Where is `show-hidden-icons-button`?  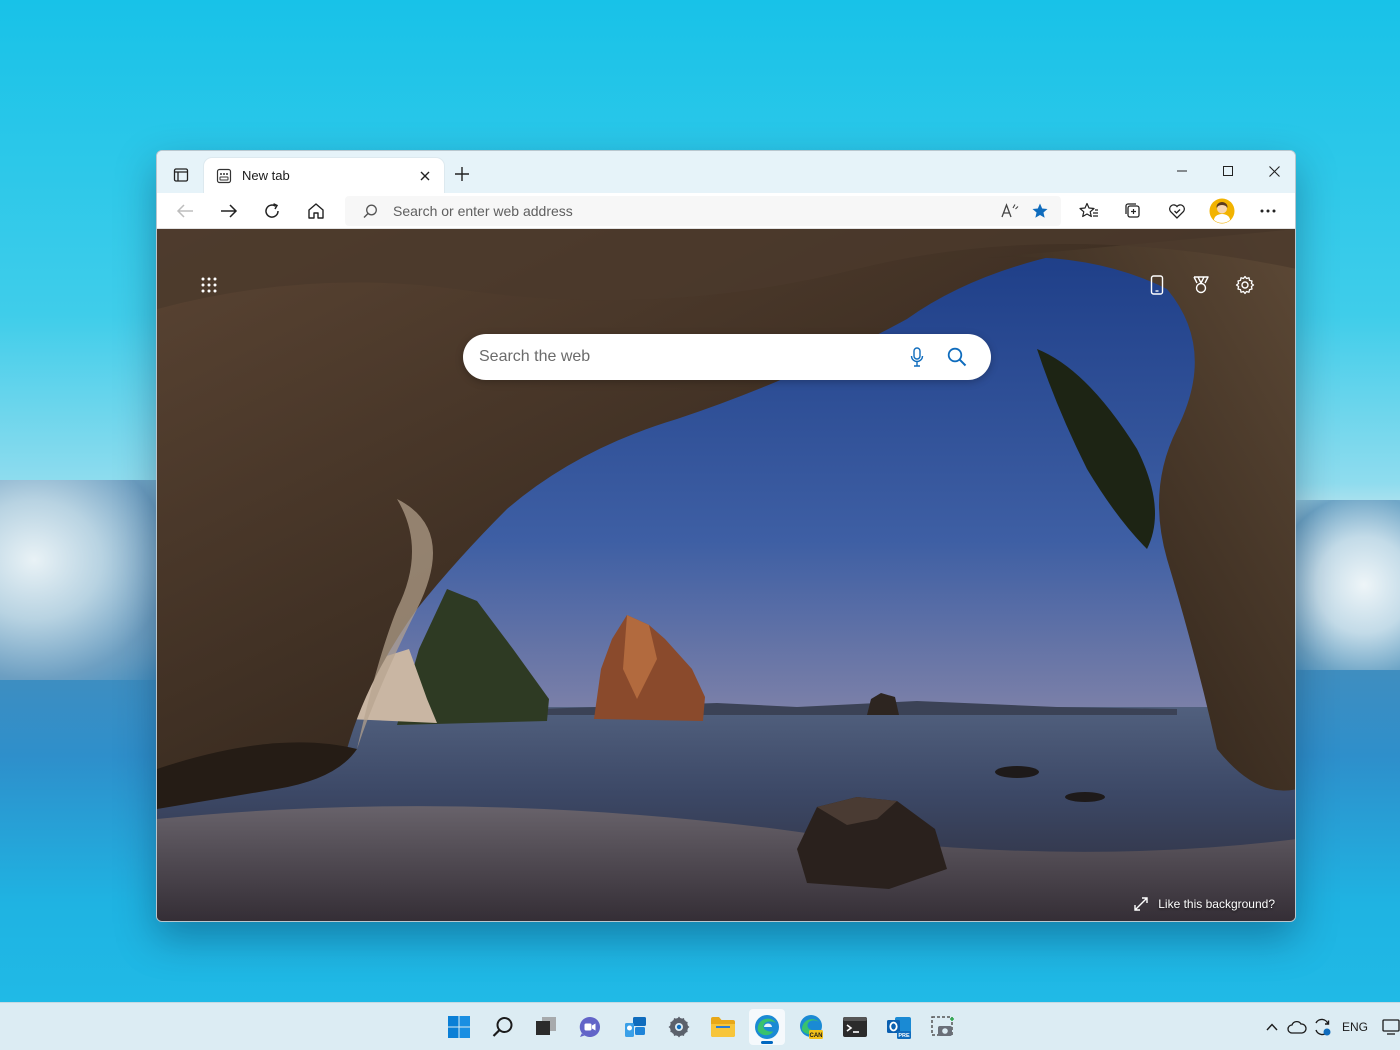 show-hidden-icons-button is located at coordinates (1272, 1027).